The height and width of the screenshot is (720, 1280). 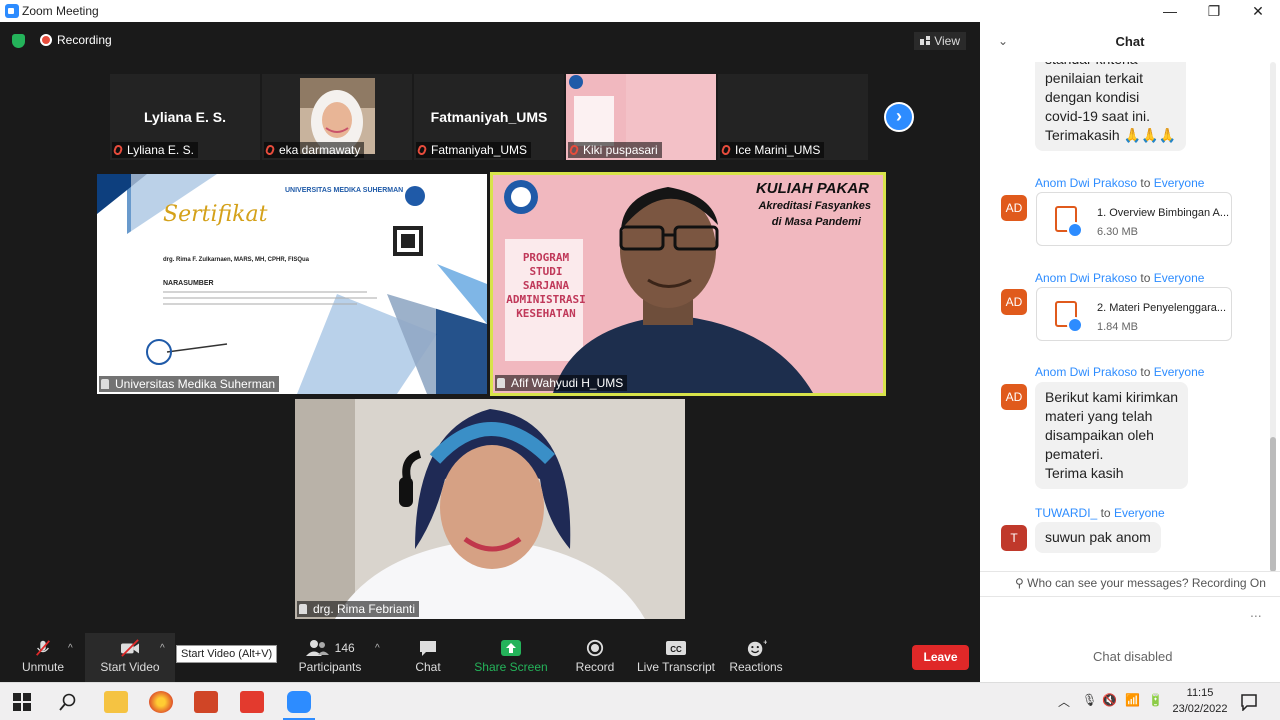 I want to click on participant-thumbnail: Lyliana E. S. Lyliana E. S., so click(x=185, y=117).